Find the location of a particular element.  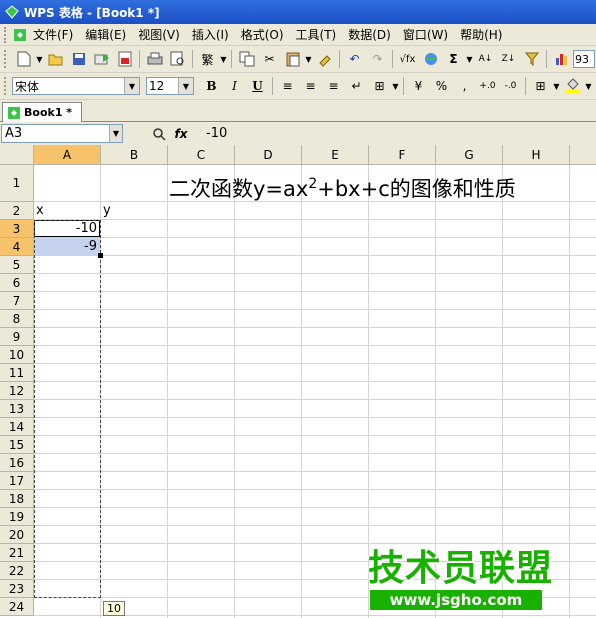

format-painter-icon is located at coordinates (325, 59).